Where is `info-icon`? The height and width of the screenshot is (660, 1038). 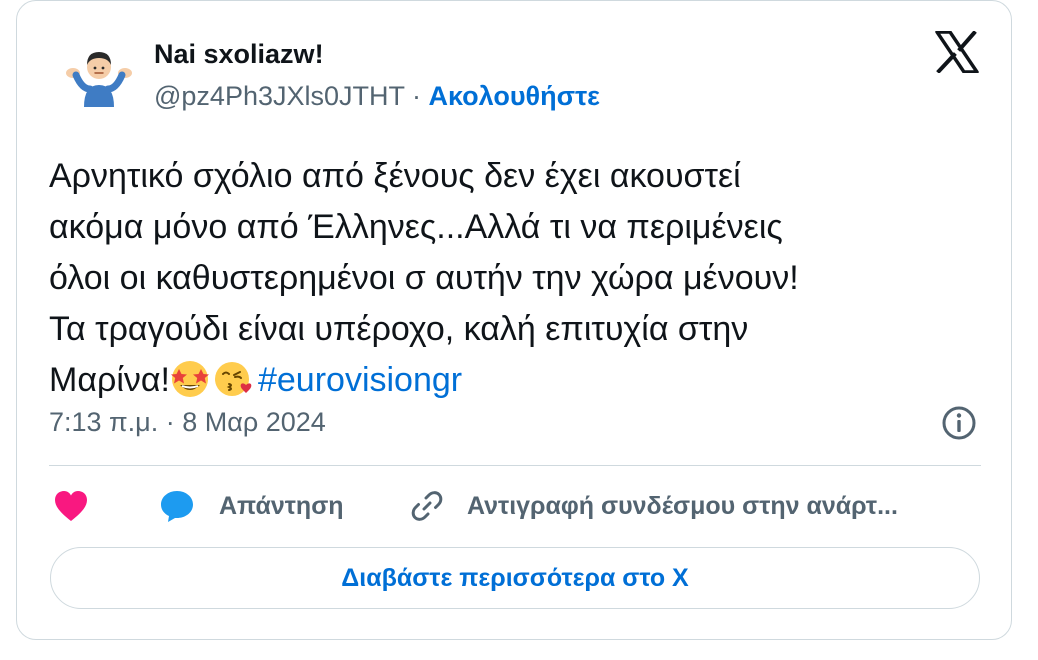 info-icon is located at coordinates (959, 423).